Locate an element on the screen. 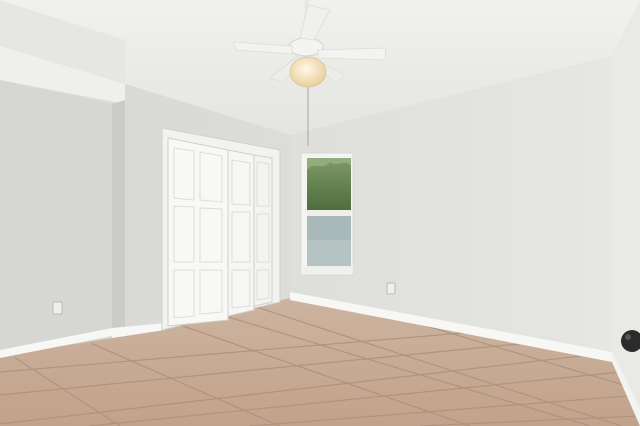 The image size is (640, 426). light-globe-icon is located at coordinates (308, 72).